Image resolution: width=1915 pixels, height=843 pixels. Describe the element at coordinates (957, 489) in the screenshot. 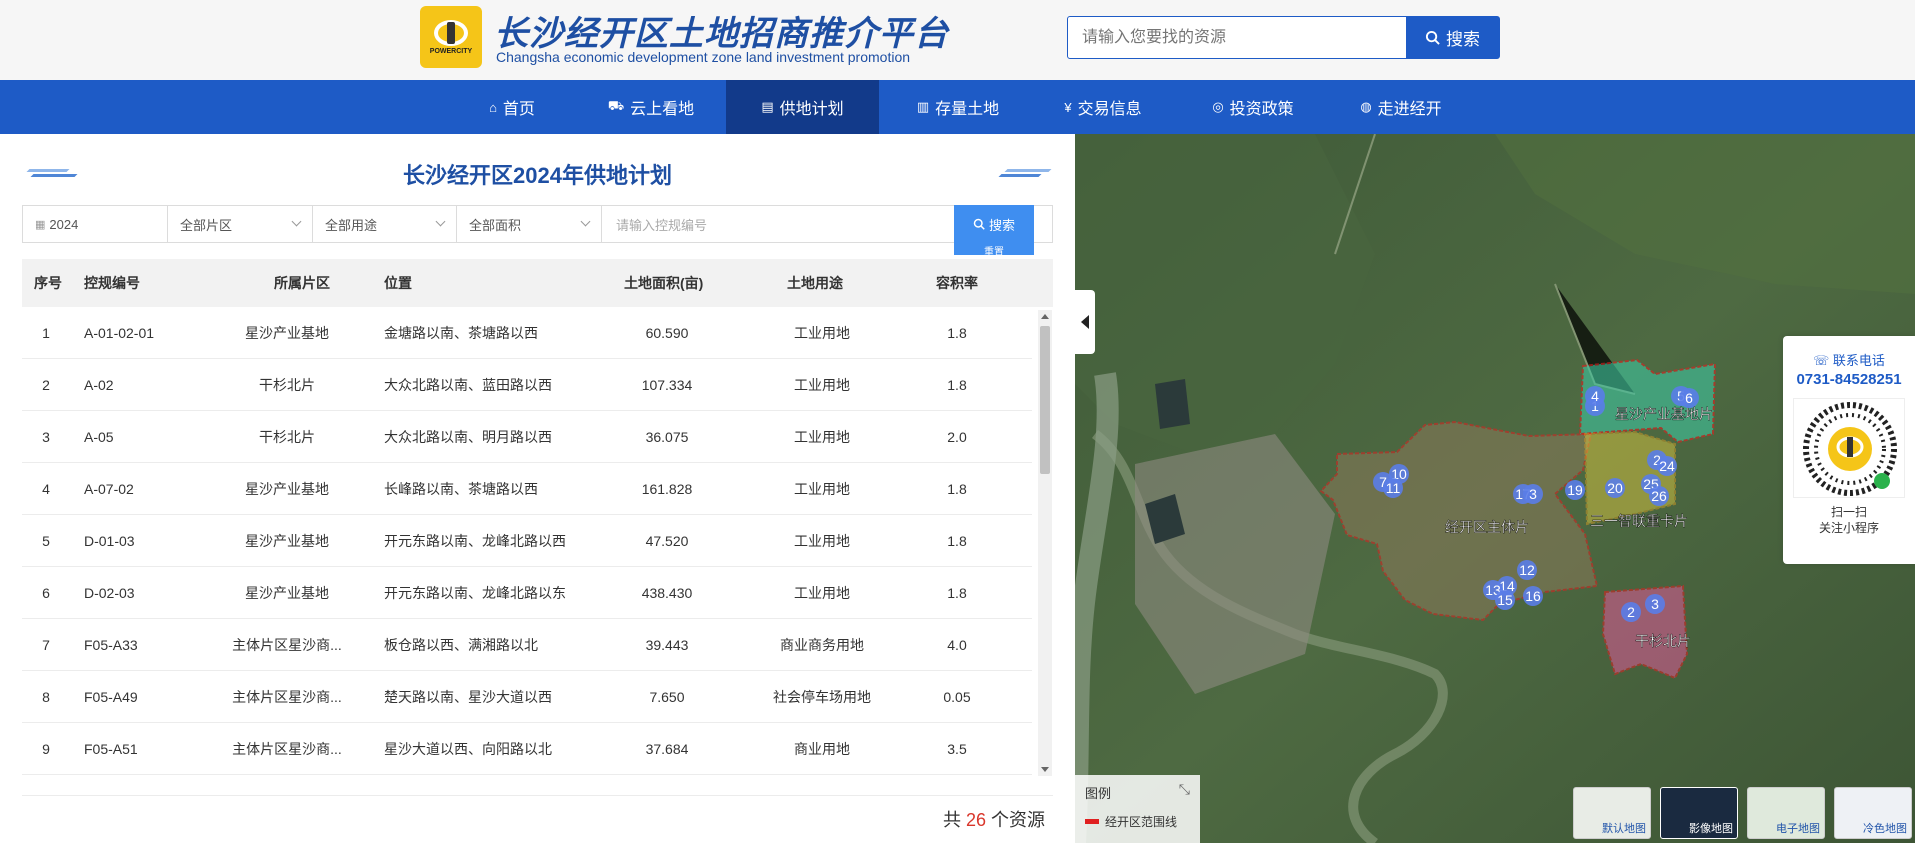

I see `row-far: 1.8` at that location.